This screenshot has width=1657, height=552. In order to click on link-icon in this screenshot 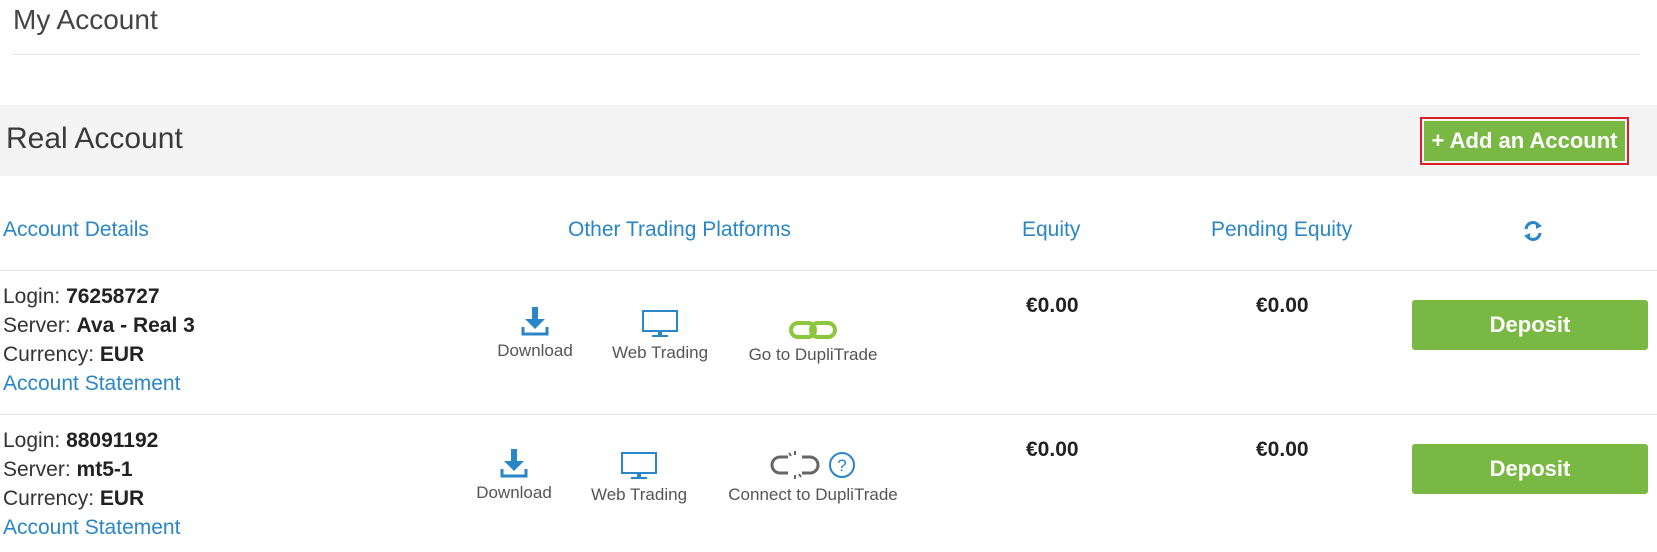, I will do `click(813, 325)`.